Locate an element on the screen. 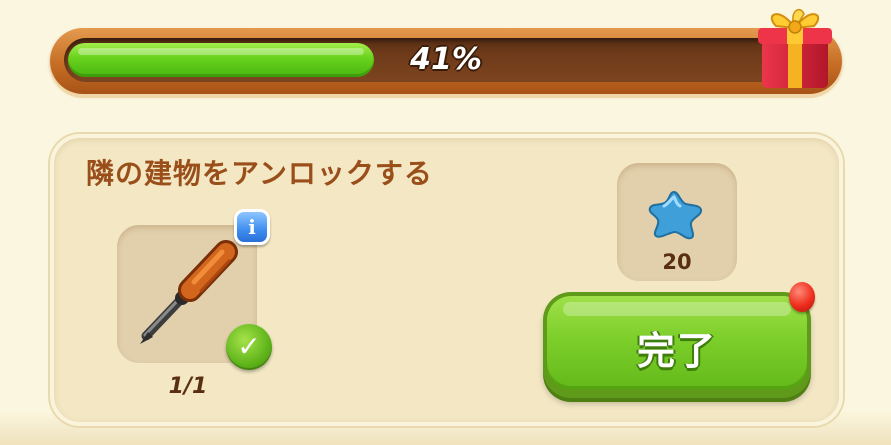 This screenshot has width=891, height=445. progress-bar: 41% is located at coordinates (446, 61).